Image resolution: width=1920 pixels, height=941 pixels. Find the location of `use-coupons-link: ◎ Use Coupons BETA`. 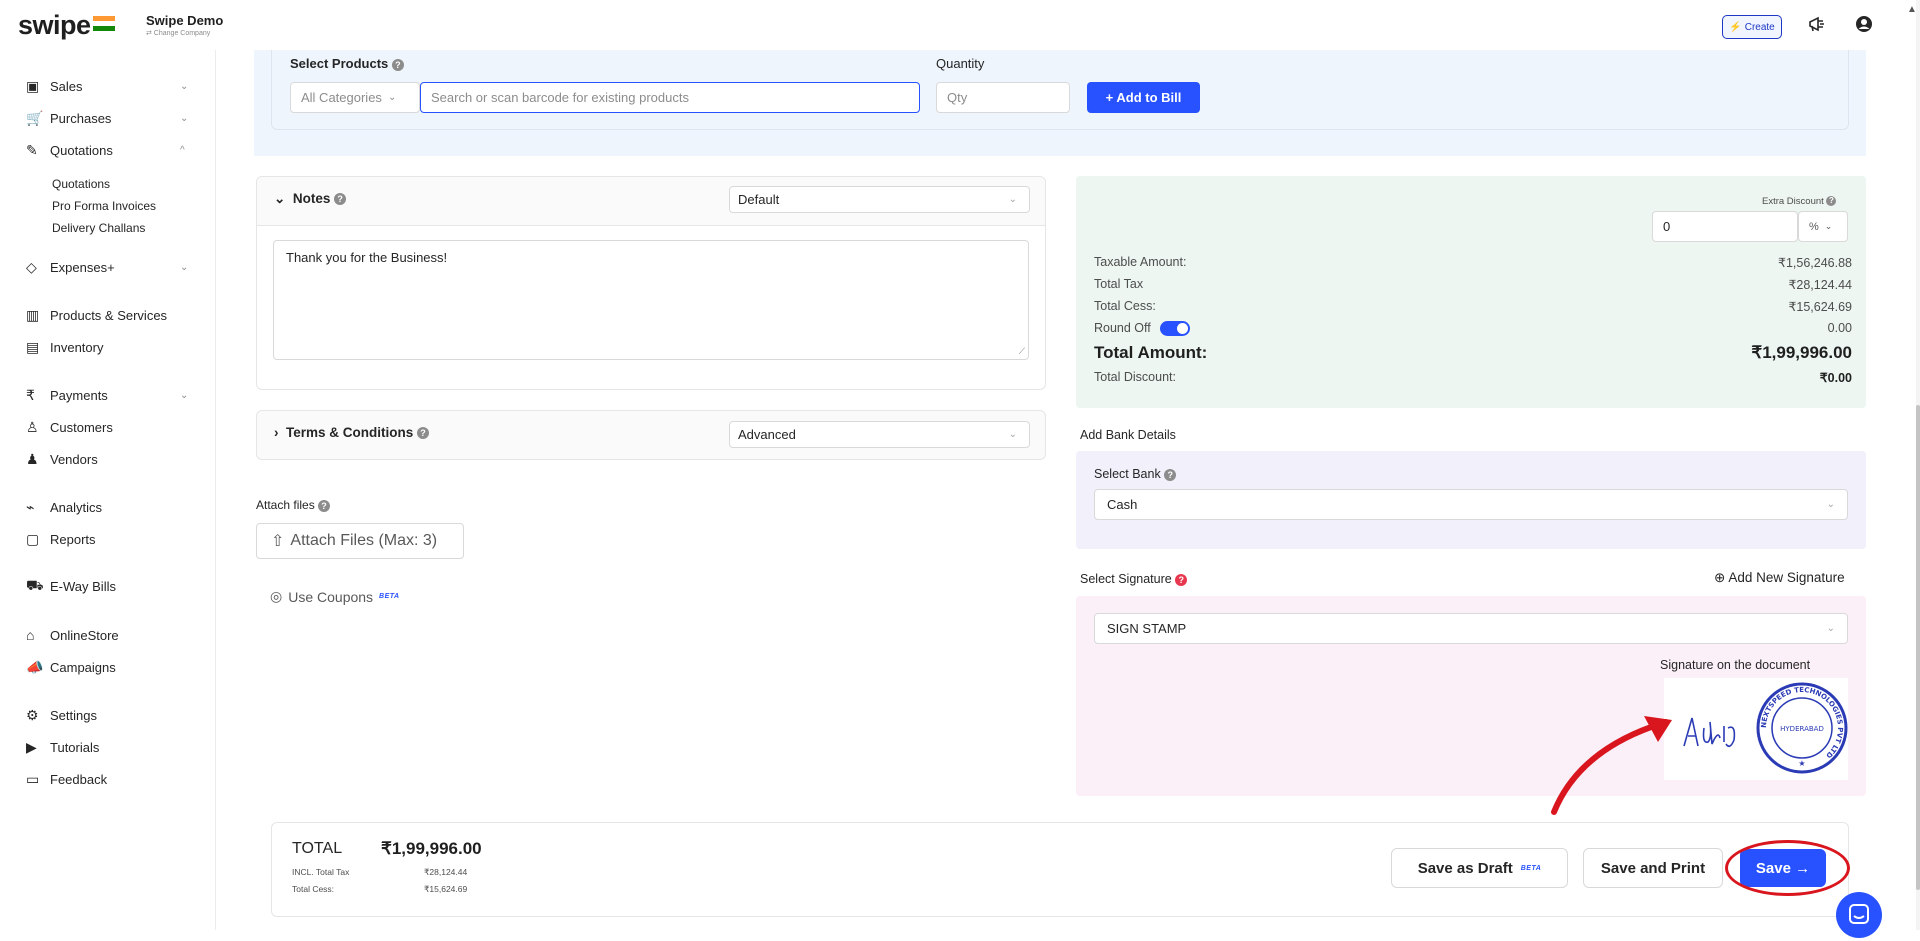

use-coupons-link: ◎ Use Coupons BETA is located at coordinates (335, 596).